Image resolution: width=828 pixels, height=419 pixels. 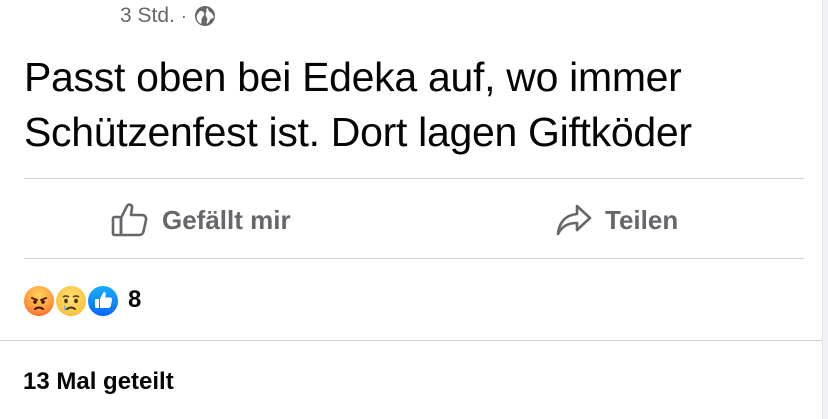 I want to click on like-reaction-icon, so click(x=103, y=301).